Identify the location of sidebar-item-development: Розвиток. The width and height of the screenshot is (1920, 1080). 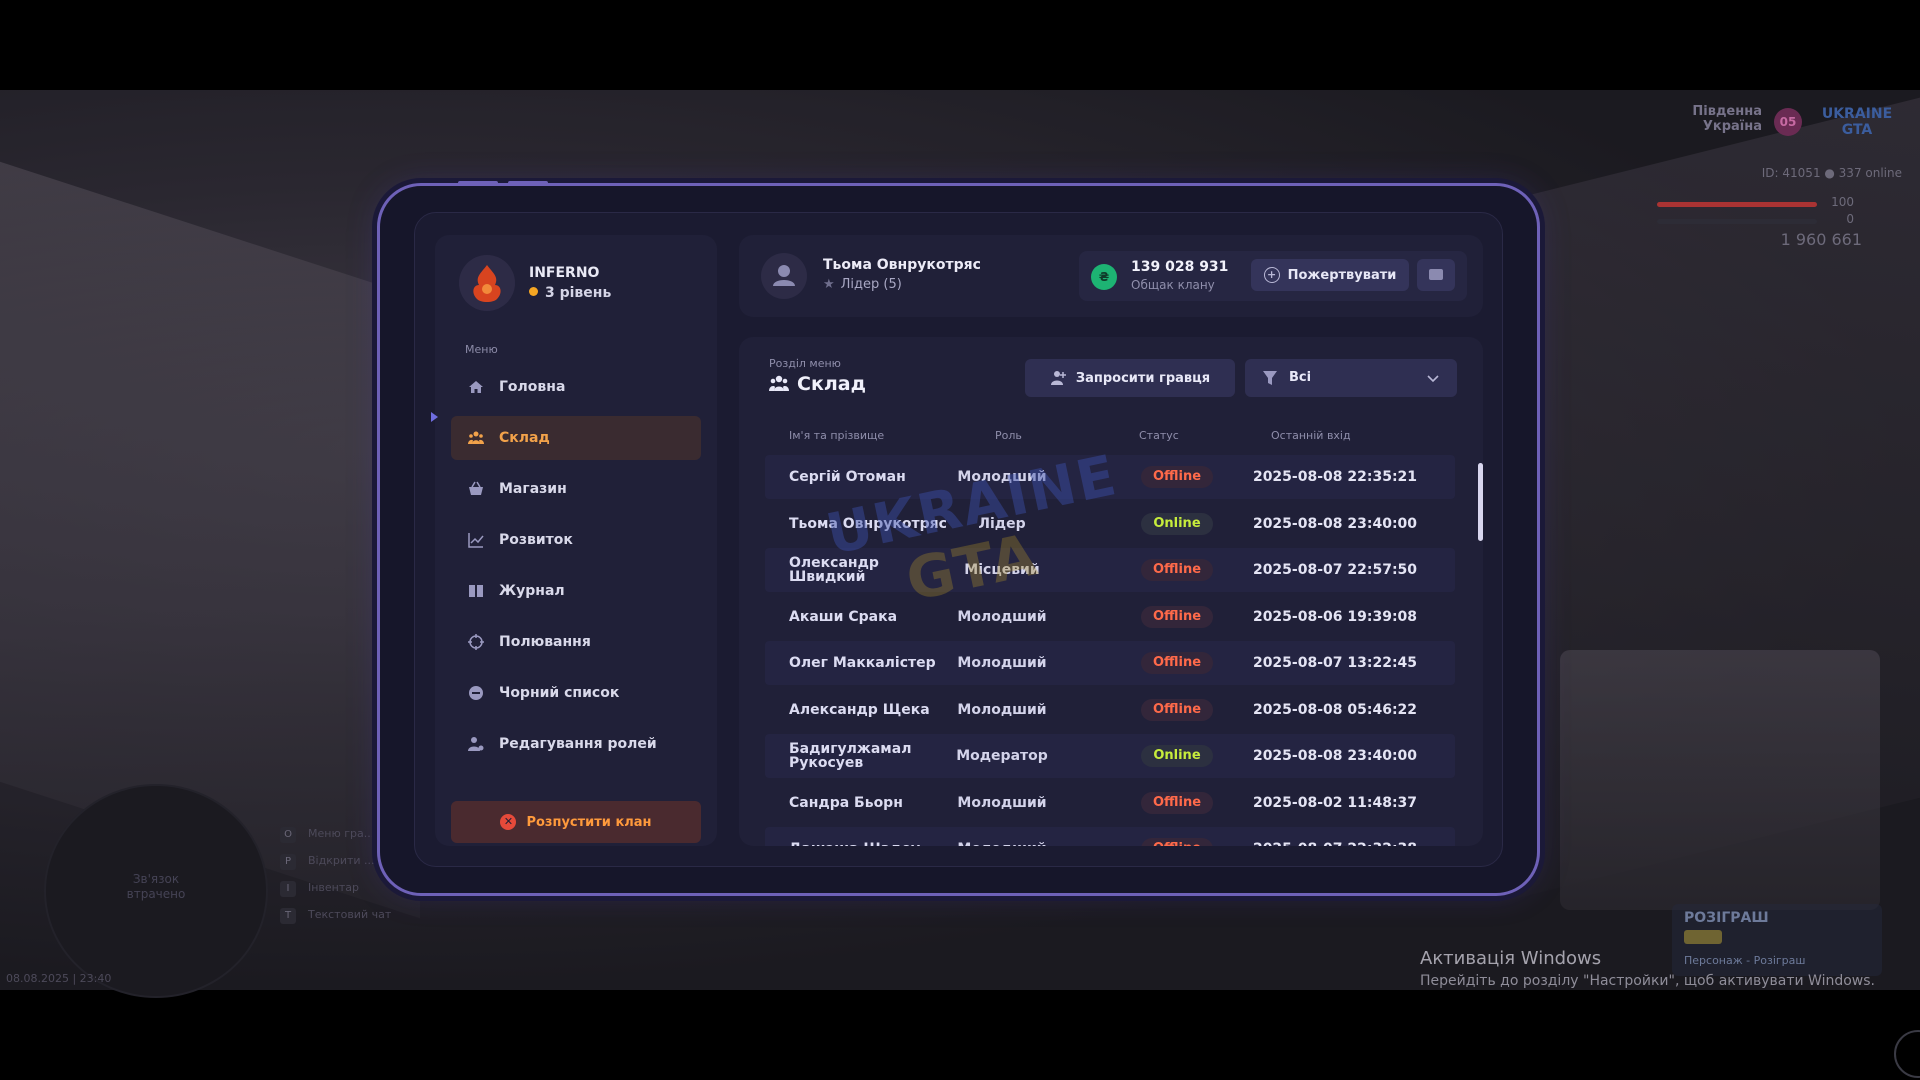
(576, 540).